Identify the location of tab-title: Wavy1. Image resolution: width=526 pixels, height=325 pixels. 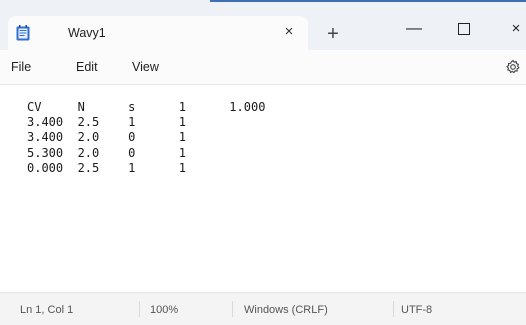
(87, 33).